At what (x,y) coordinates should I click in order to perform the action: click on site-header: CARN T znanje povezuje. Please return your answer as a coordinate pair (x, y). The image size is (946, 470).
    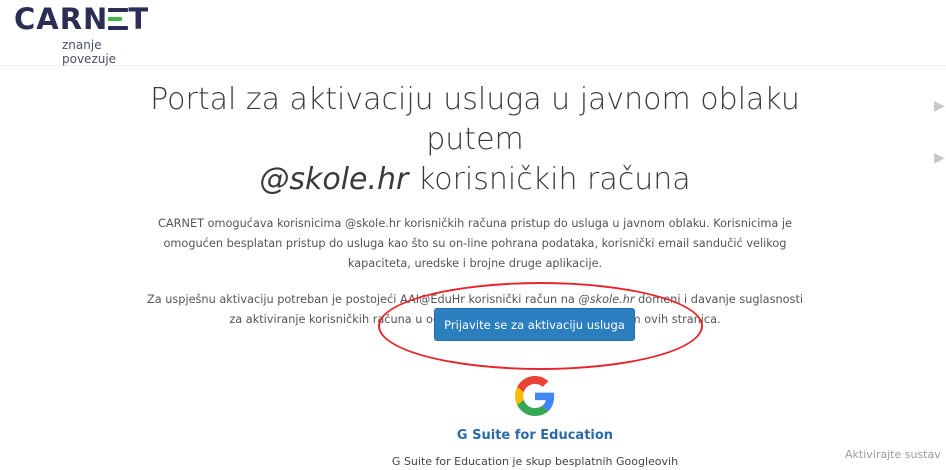
    Looking at the image, I should click on (473, 33).